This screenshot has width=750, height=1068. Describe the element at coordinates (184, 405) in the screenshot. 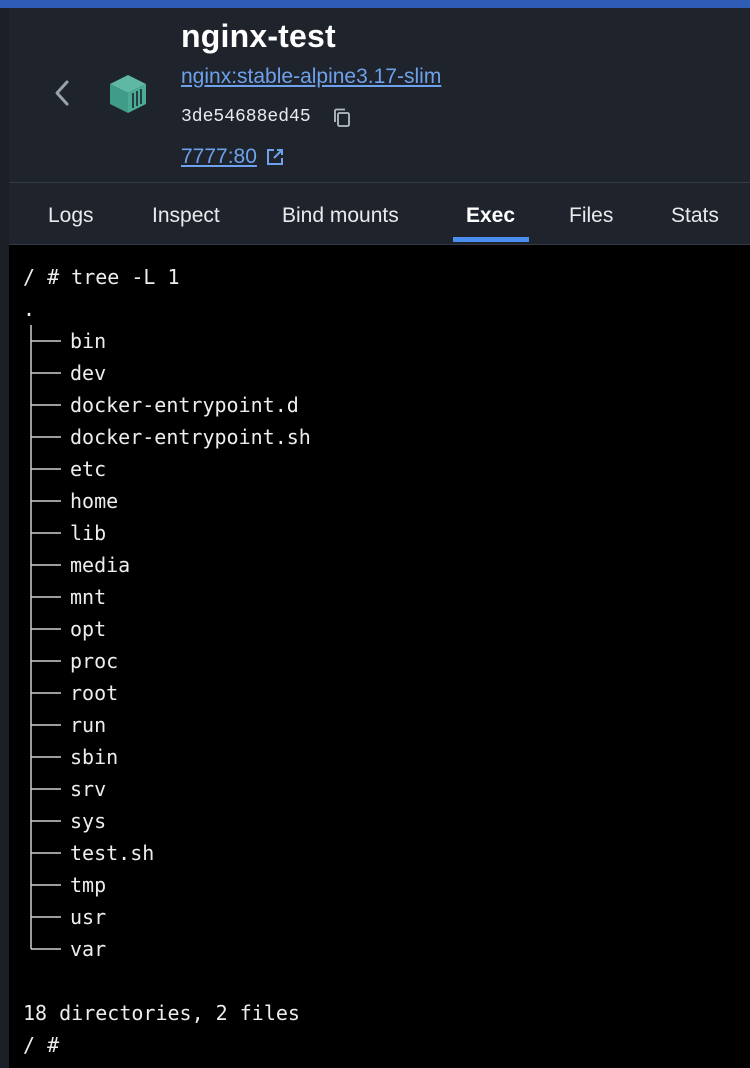

I see `tree-entry-name: docker-entrypoint.d` at that location.